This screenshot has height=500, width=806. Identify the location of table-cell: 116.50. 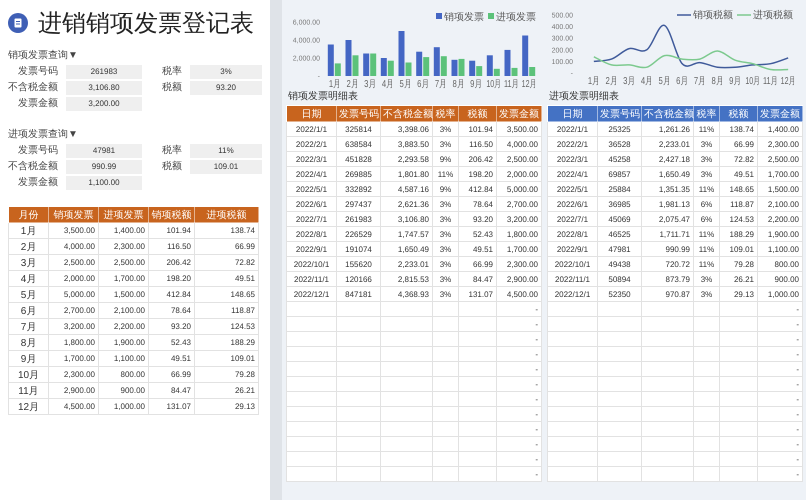
(477, 144).